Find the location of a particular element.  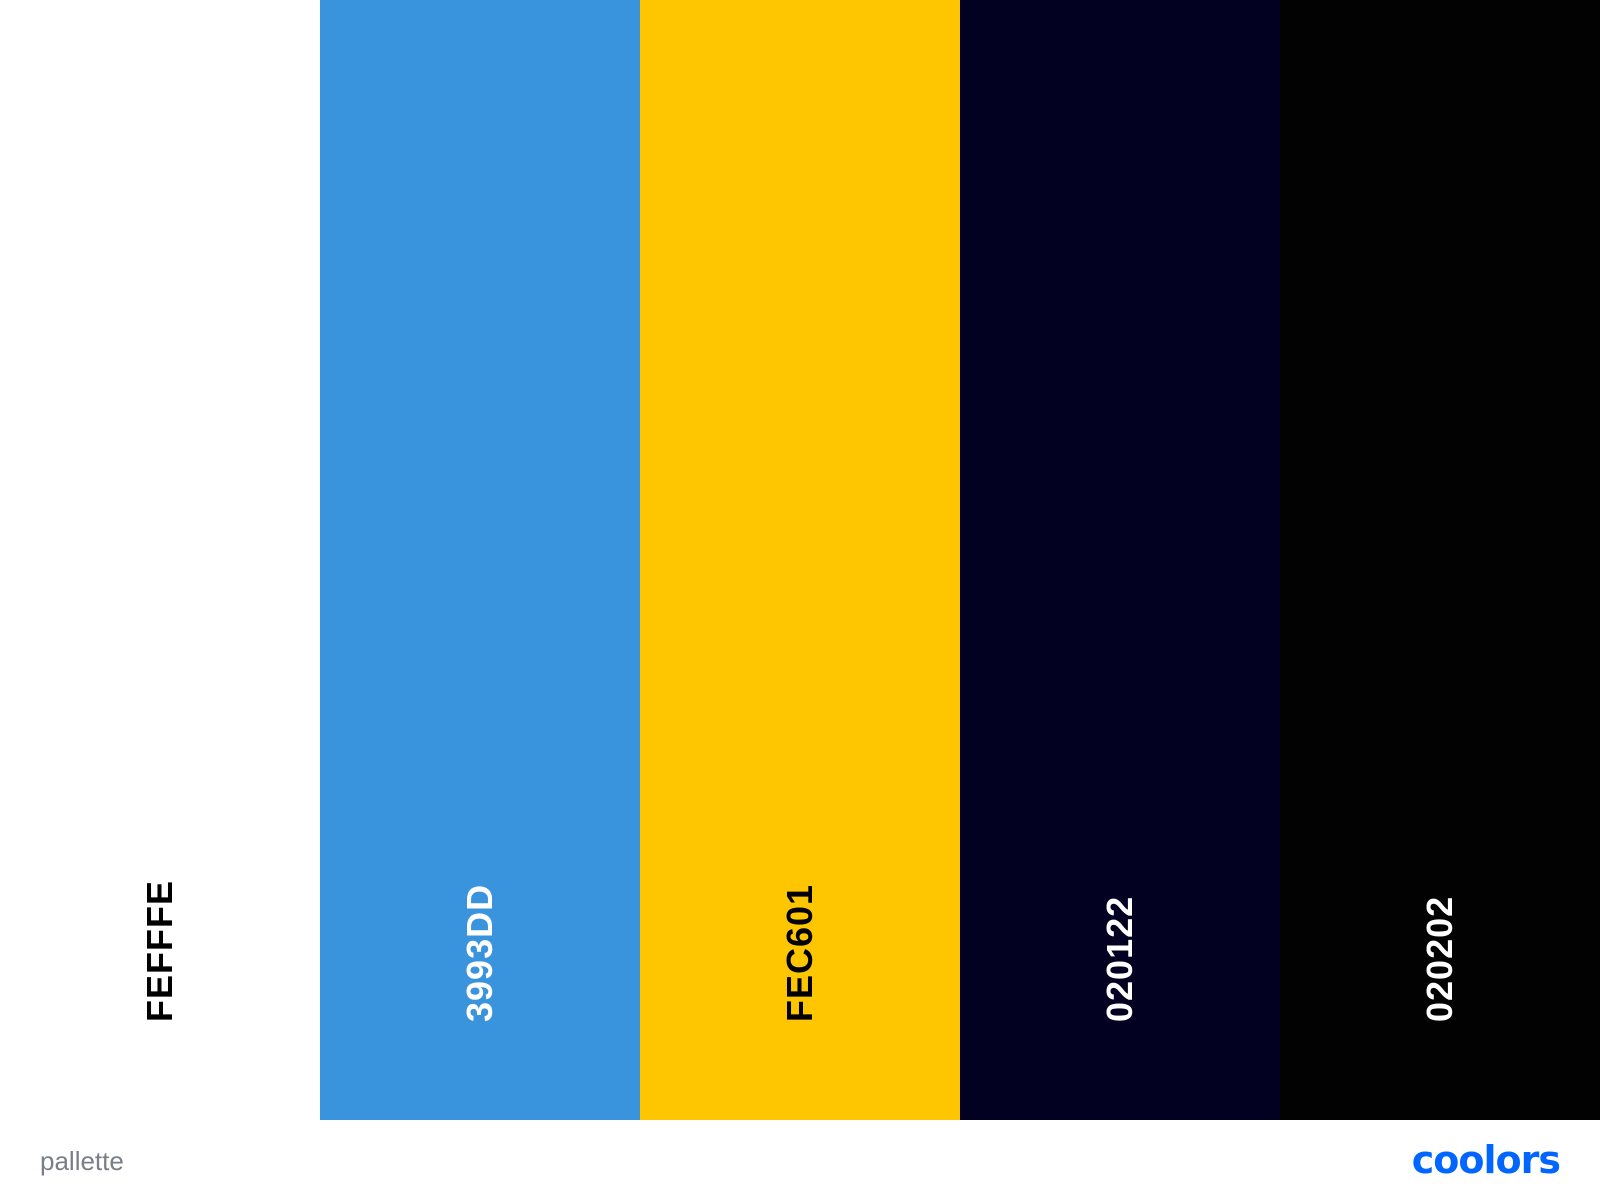

swatch-hex-label: FEFFFE is located at coordinates (159, 951).